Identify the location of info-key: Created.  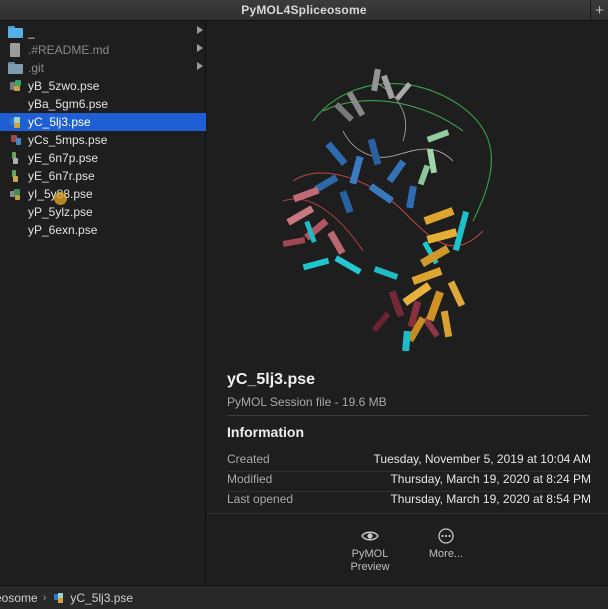
(248, 459).